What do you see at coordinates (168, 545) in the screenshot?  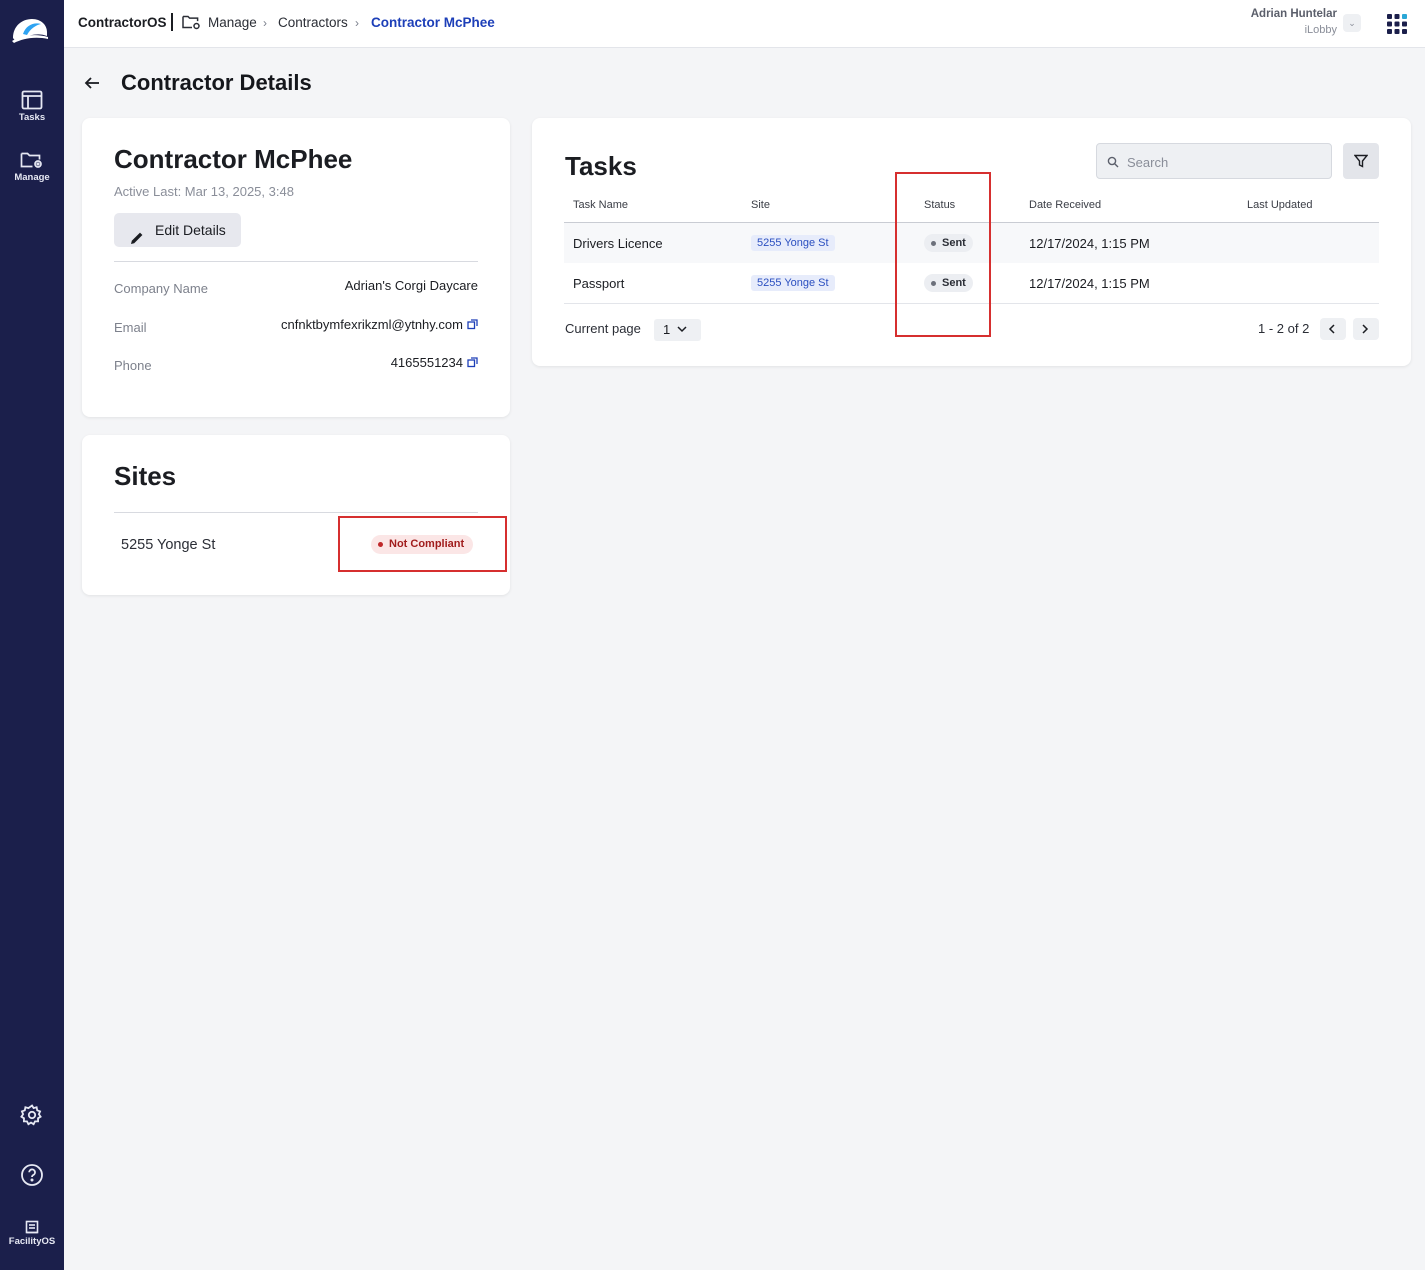 I see `site-name: 5255 Yonge St` at bounding box center [168, 545].